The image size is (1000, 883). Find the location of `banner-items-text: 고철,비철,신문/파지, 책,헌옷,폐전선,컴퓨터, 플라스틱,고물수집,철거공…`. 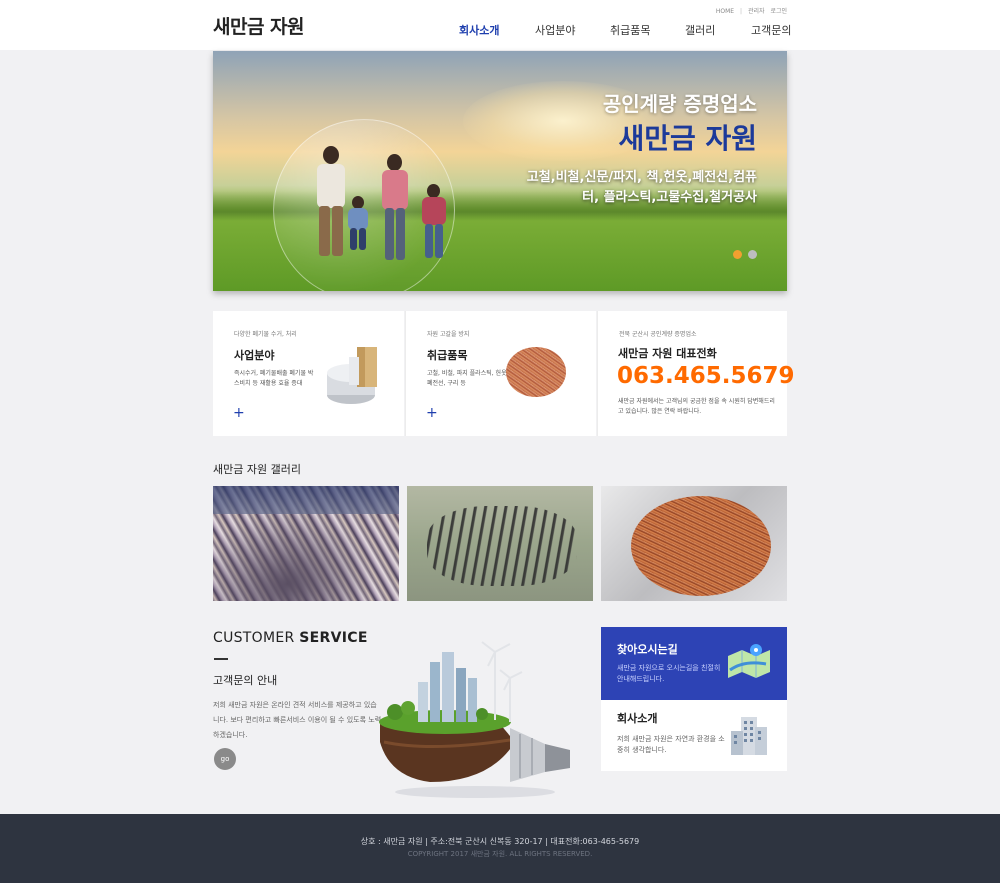

banner-items-text: 고철,비철,신문/파지, 책,헌옷,폐전선,컴퓨터, 플라스틱,고물수집,철거공… is located at coordinates (641, 187).